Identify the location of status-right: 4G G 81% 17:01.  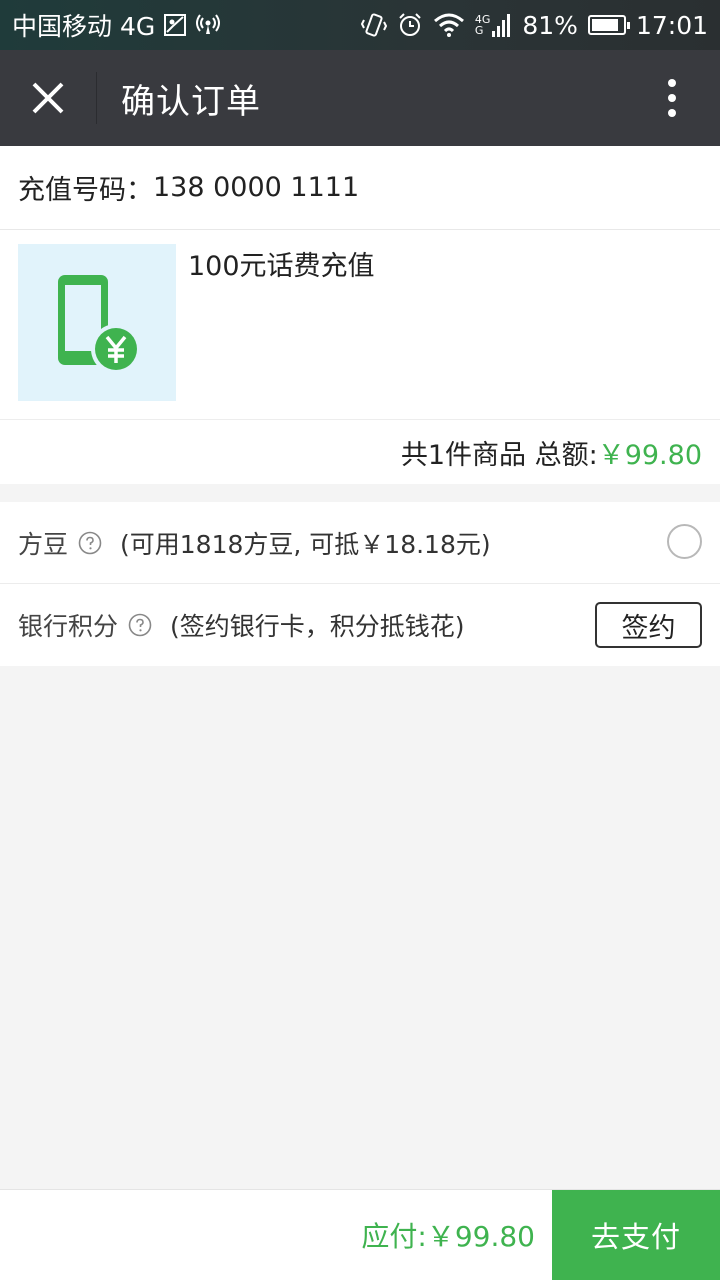
(534, 25).